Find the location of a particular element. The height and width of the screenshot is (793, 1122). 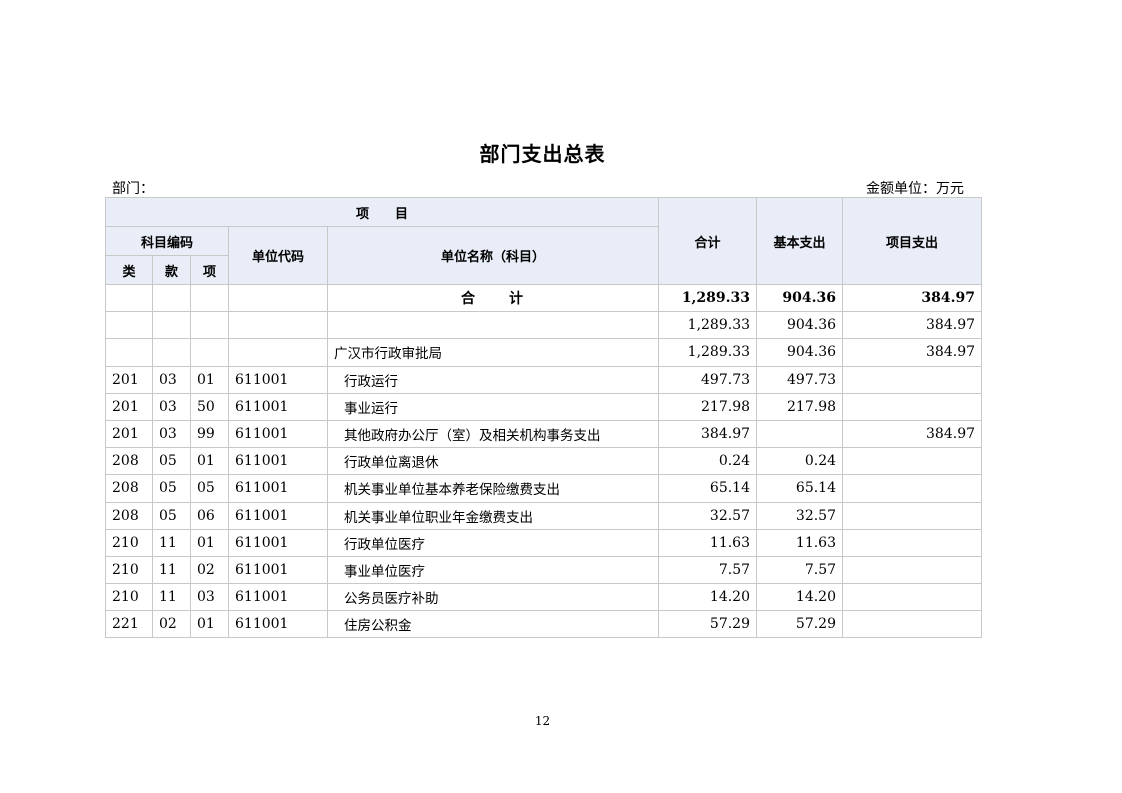

header-total: 合计 is located at coordinates (708, 241).